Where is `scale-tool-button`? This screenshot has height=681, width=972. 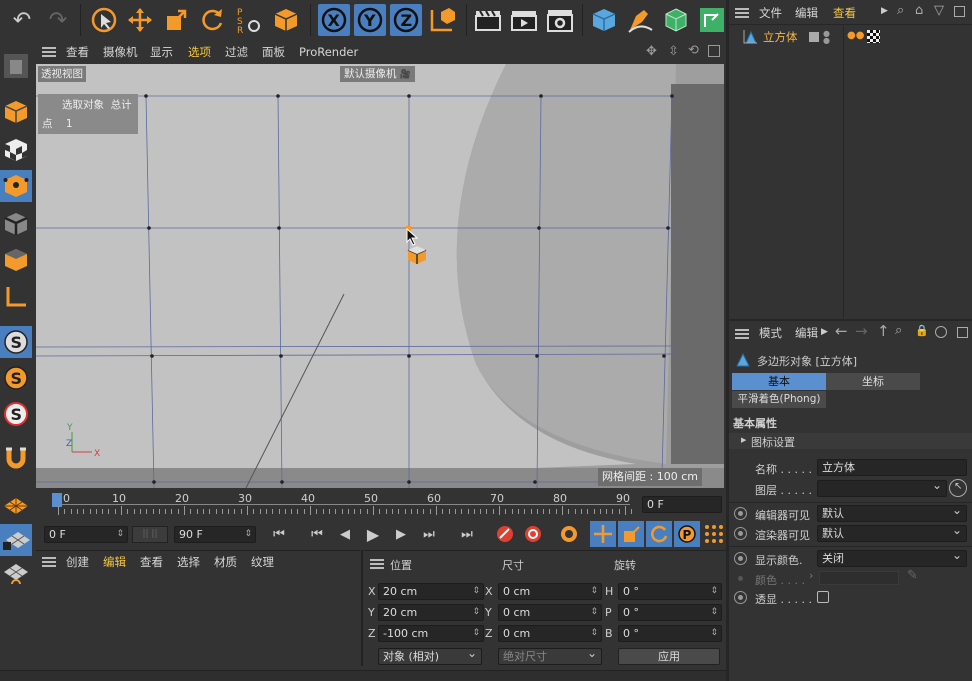 scale-tool-button is located at coordinates (176, 20).